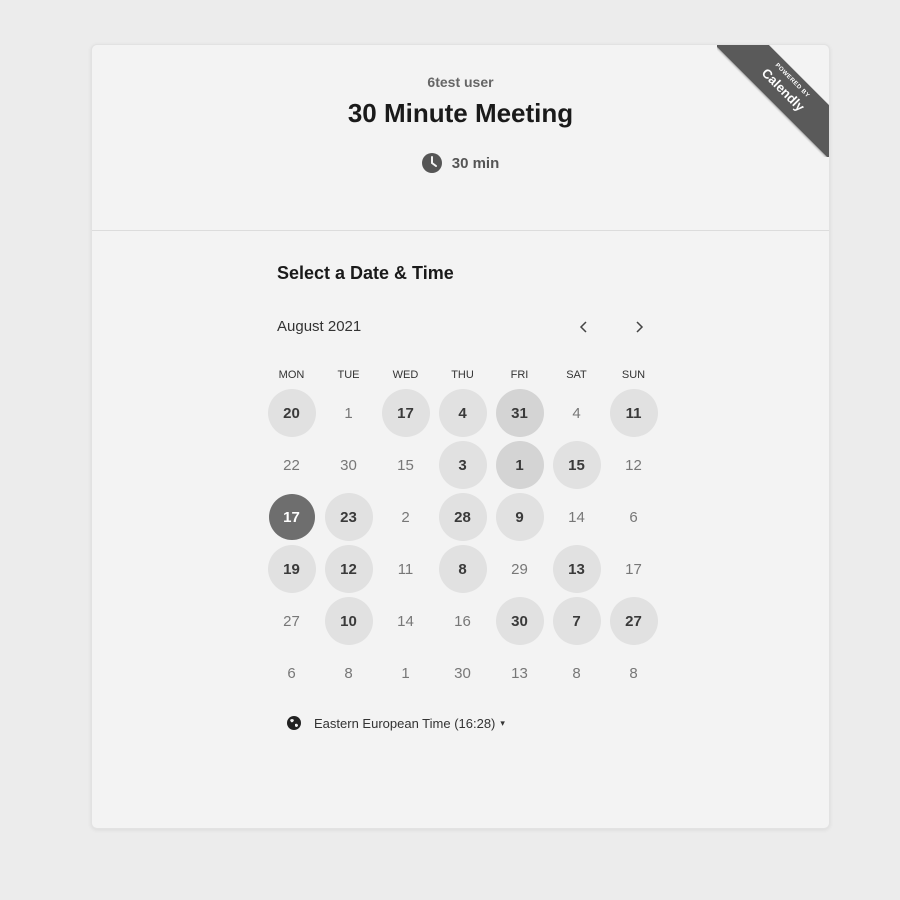  I want to click on weekday-label: WED, so click(405, 375).